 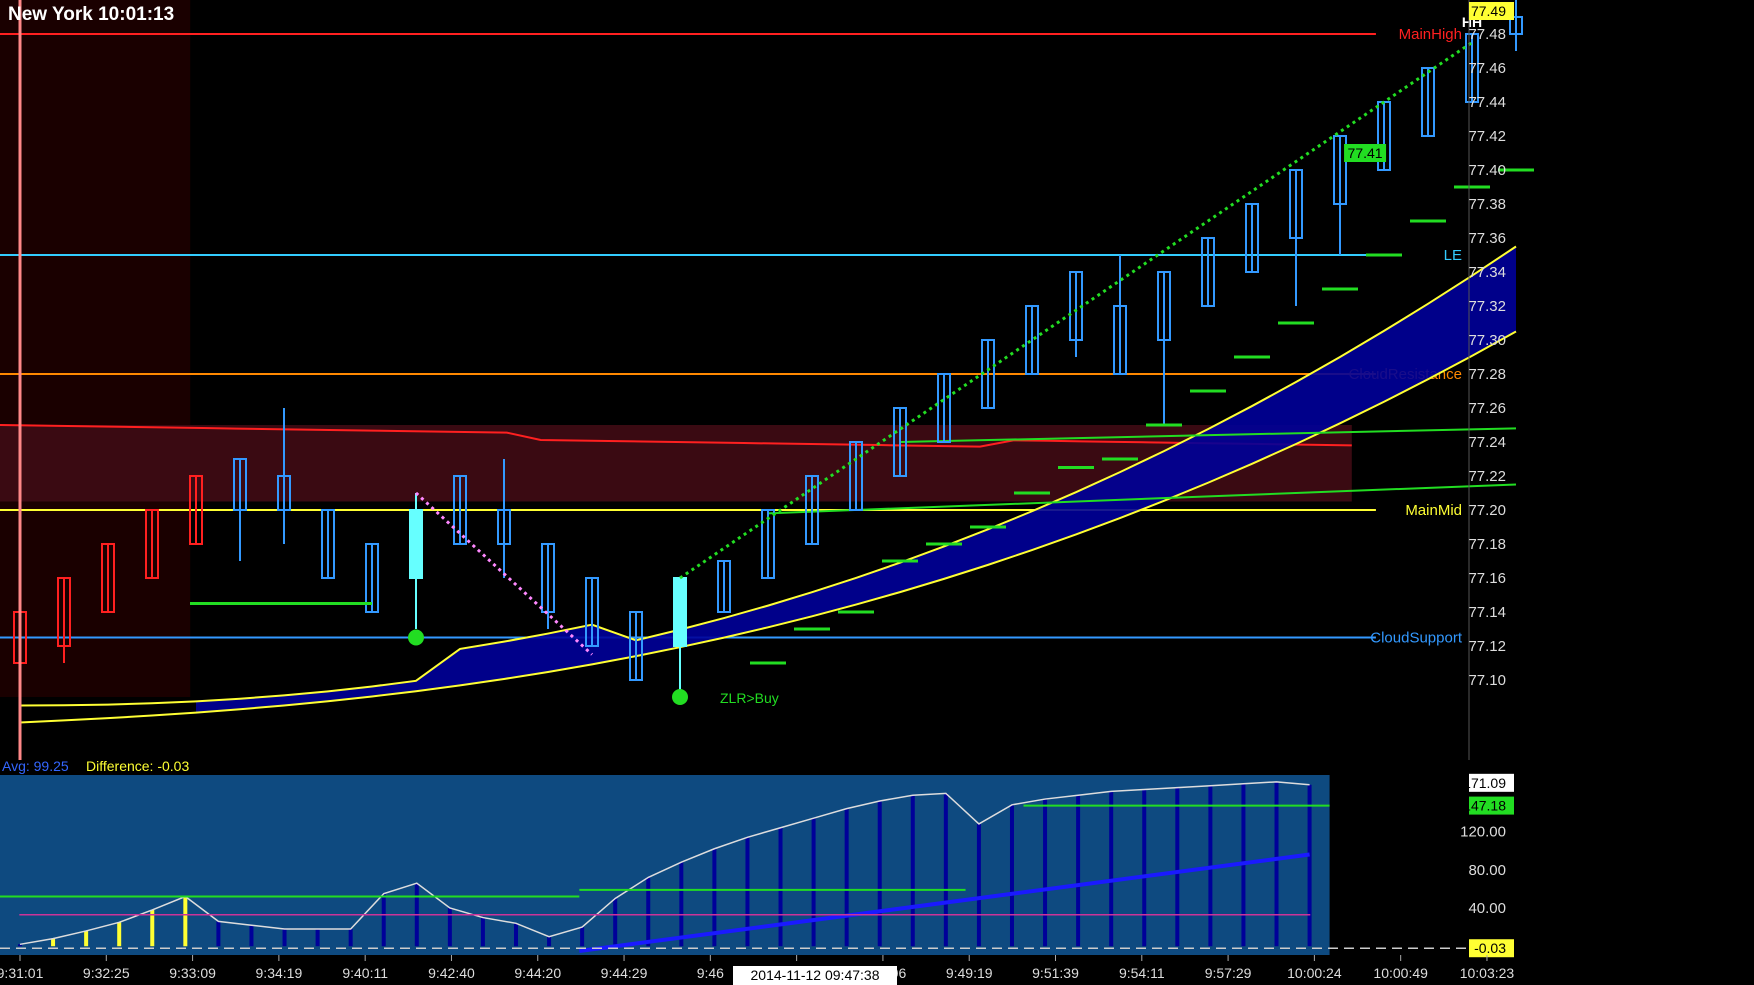 What do you see at coordinates (1487, 340) in the screenshot?
I see `price-tick-label: 77.30` at bounding box center [1487, 340].